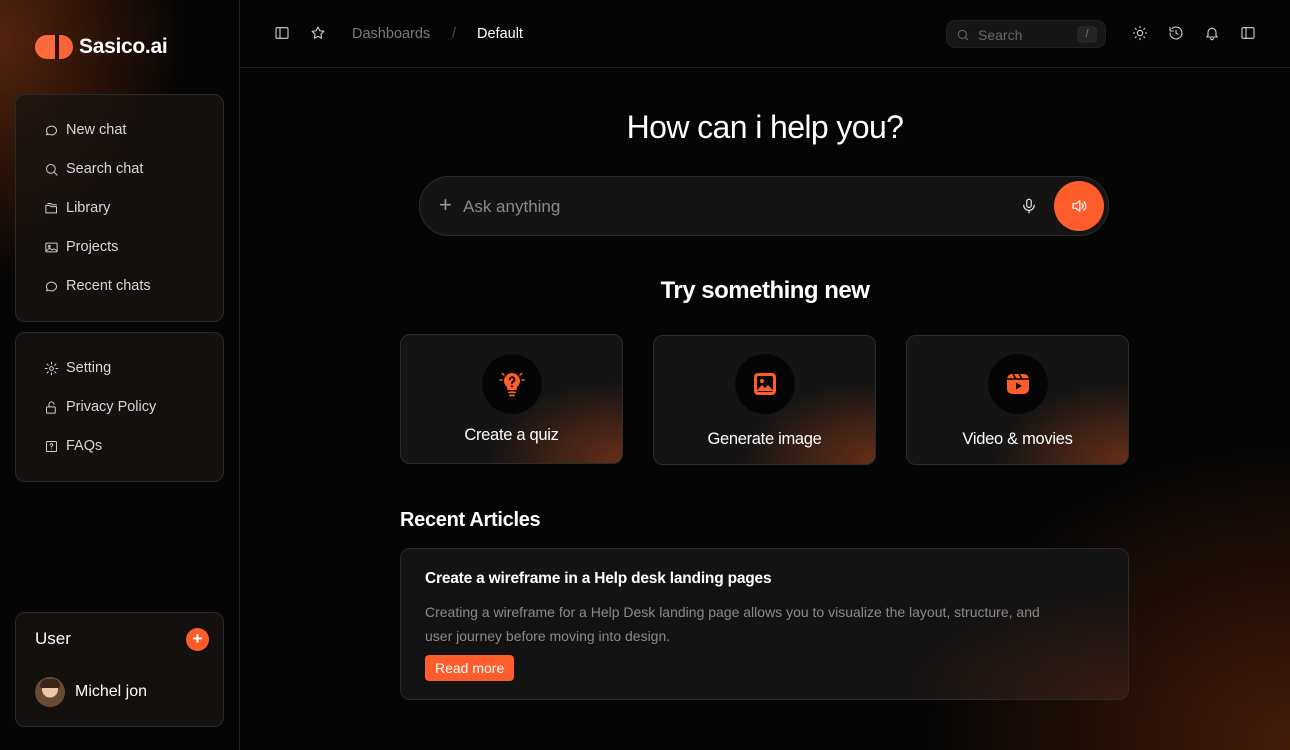 The height and width of the screenshot is (750, 1290). What do you see at coordinates (197, 639) in the screenshot?
I see `add-user-button: +` at bounding box center [197, 639].